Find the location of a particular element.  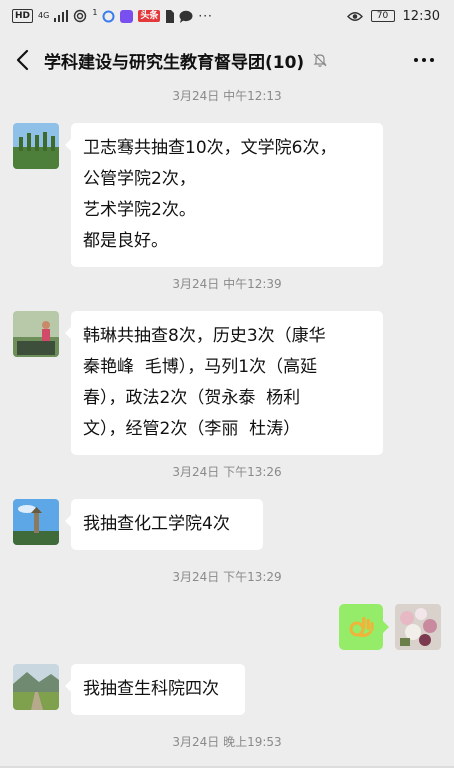

ok-hand-icon is located at coordinates (361, 627).